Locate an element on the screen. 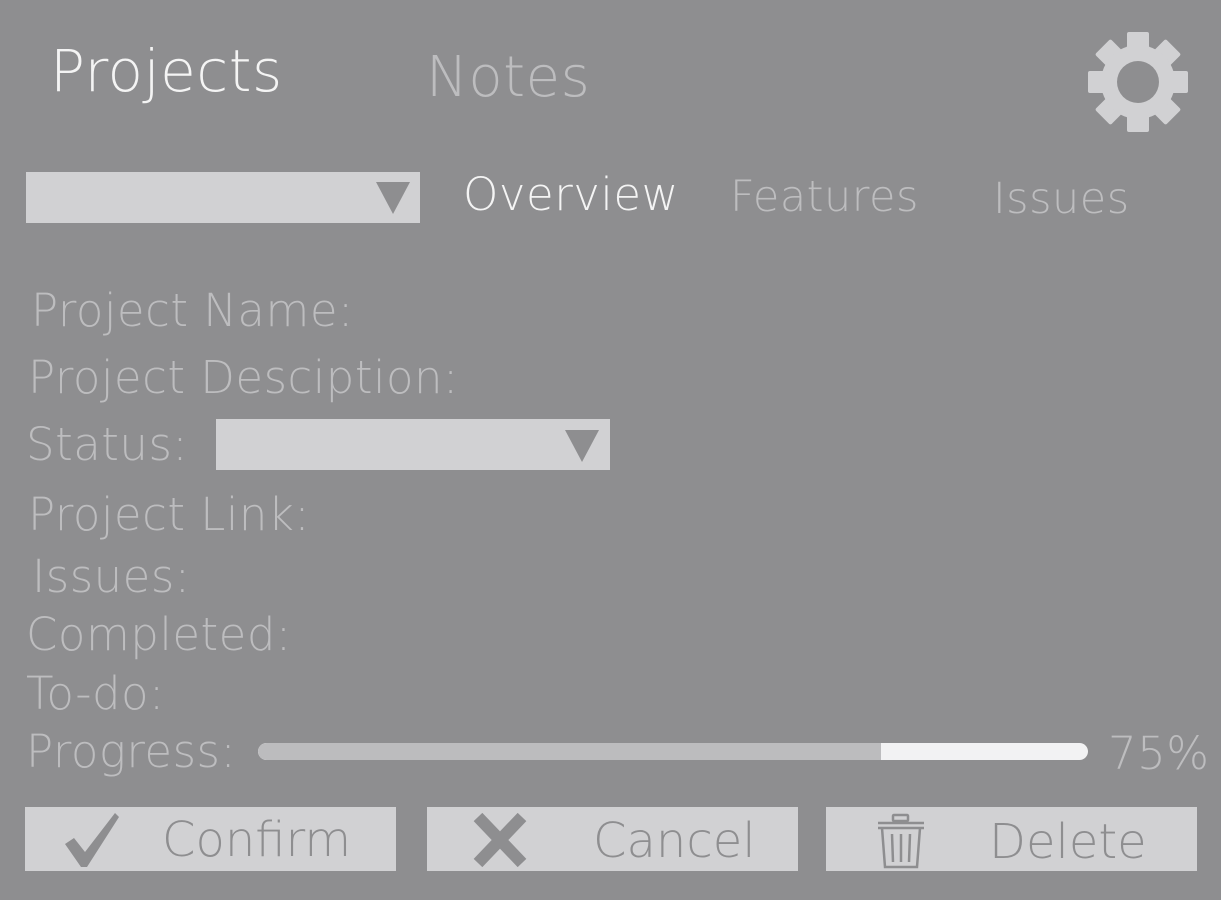  project-link-label: Project Link: is located at coordinates (169, 514).